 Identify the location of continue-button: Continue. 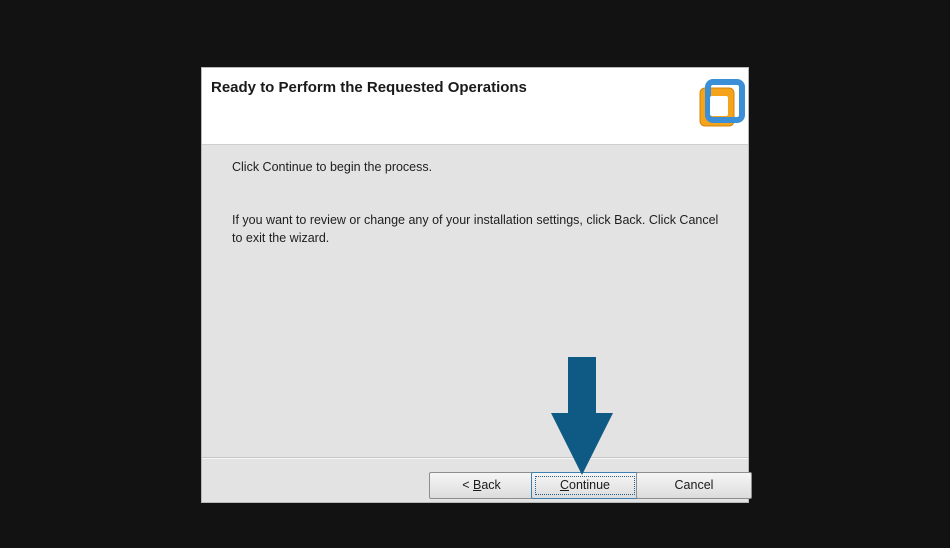
(585, 485).